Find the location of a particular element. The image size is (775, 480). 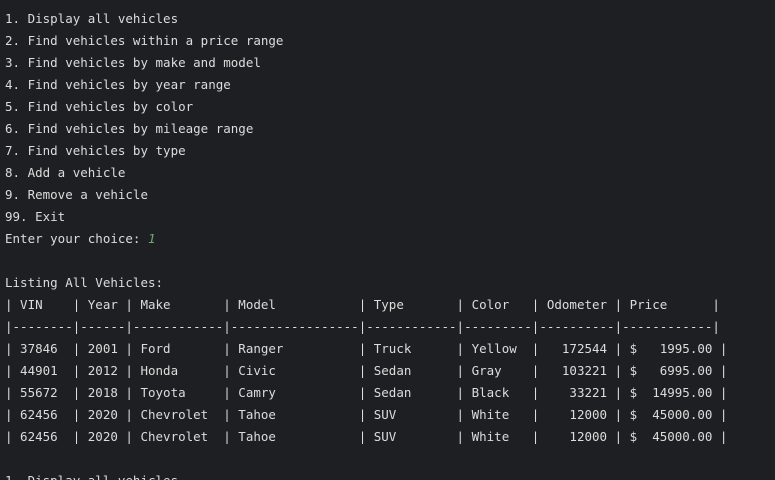

menu-item-3: 3. Find vehicles by make and model is located at coordinates (133, 62).